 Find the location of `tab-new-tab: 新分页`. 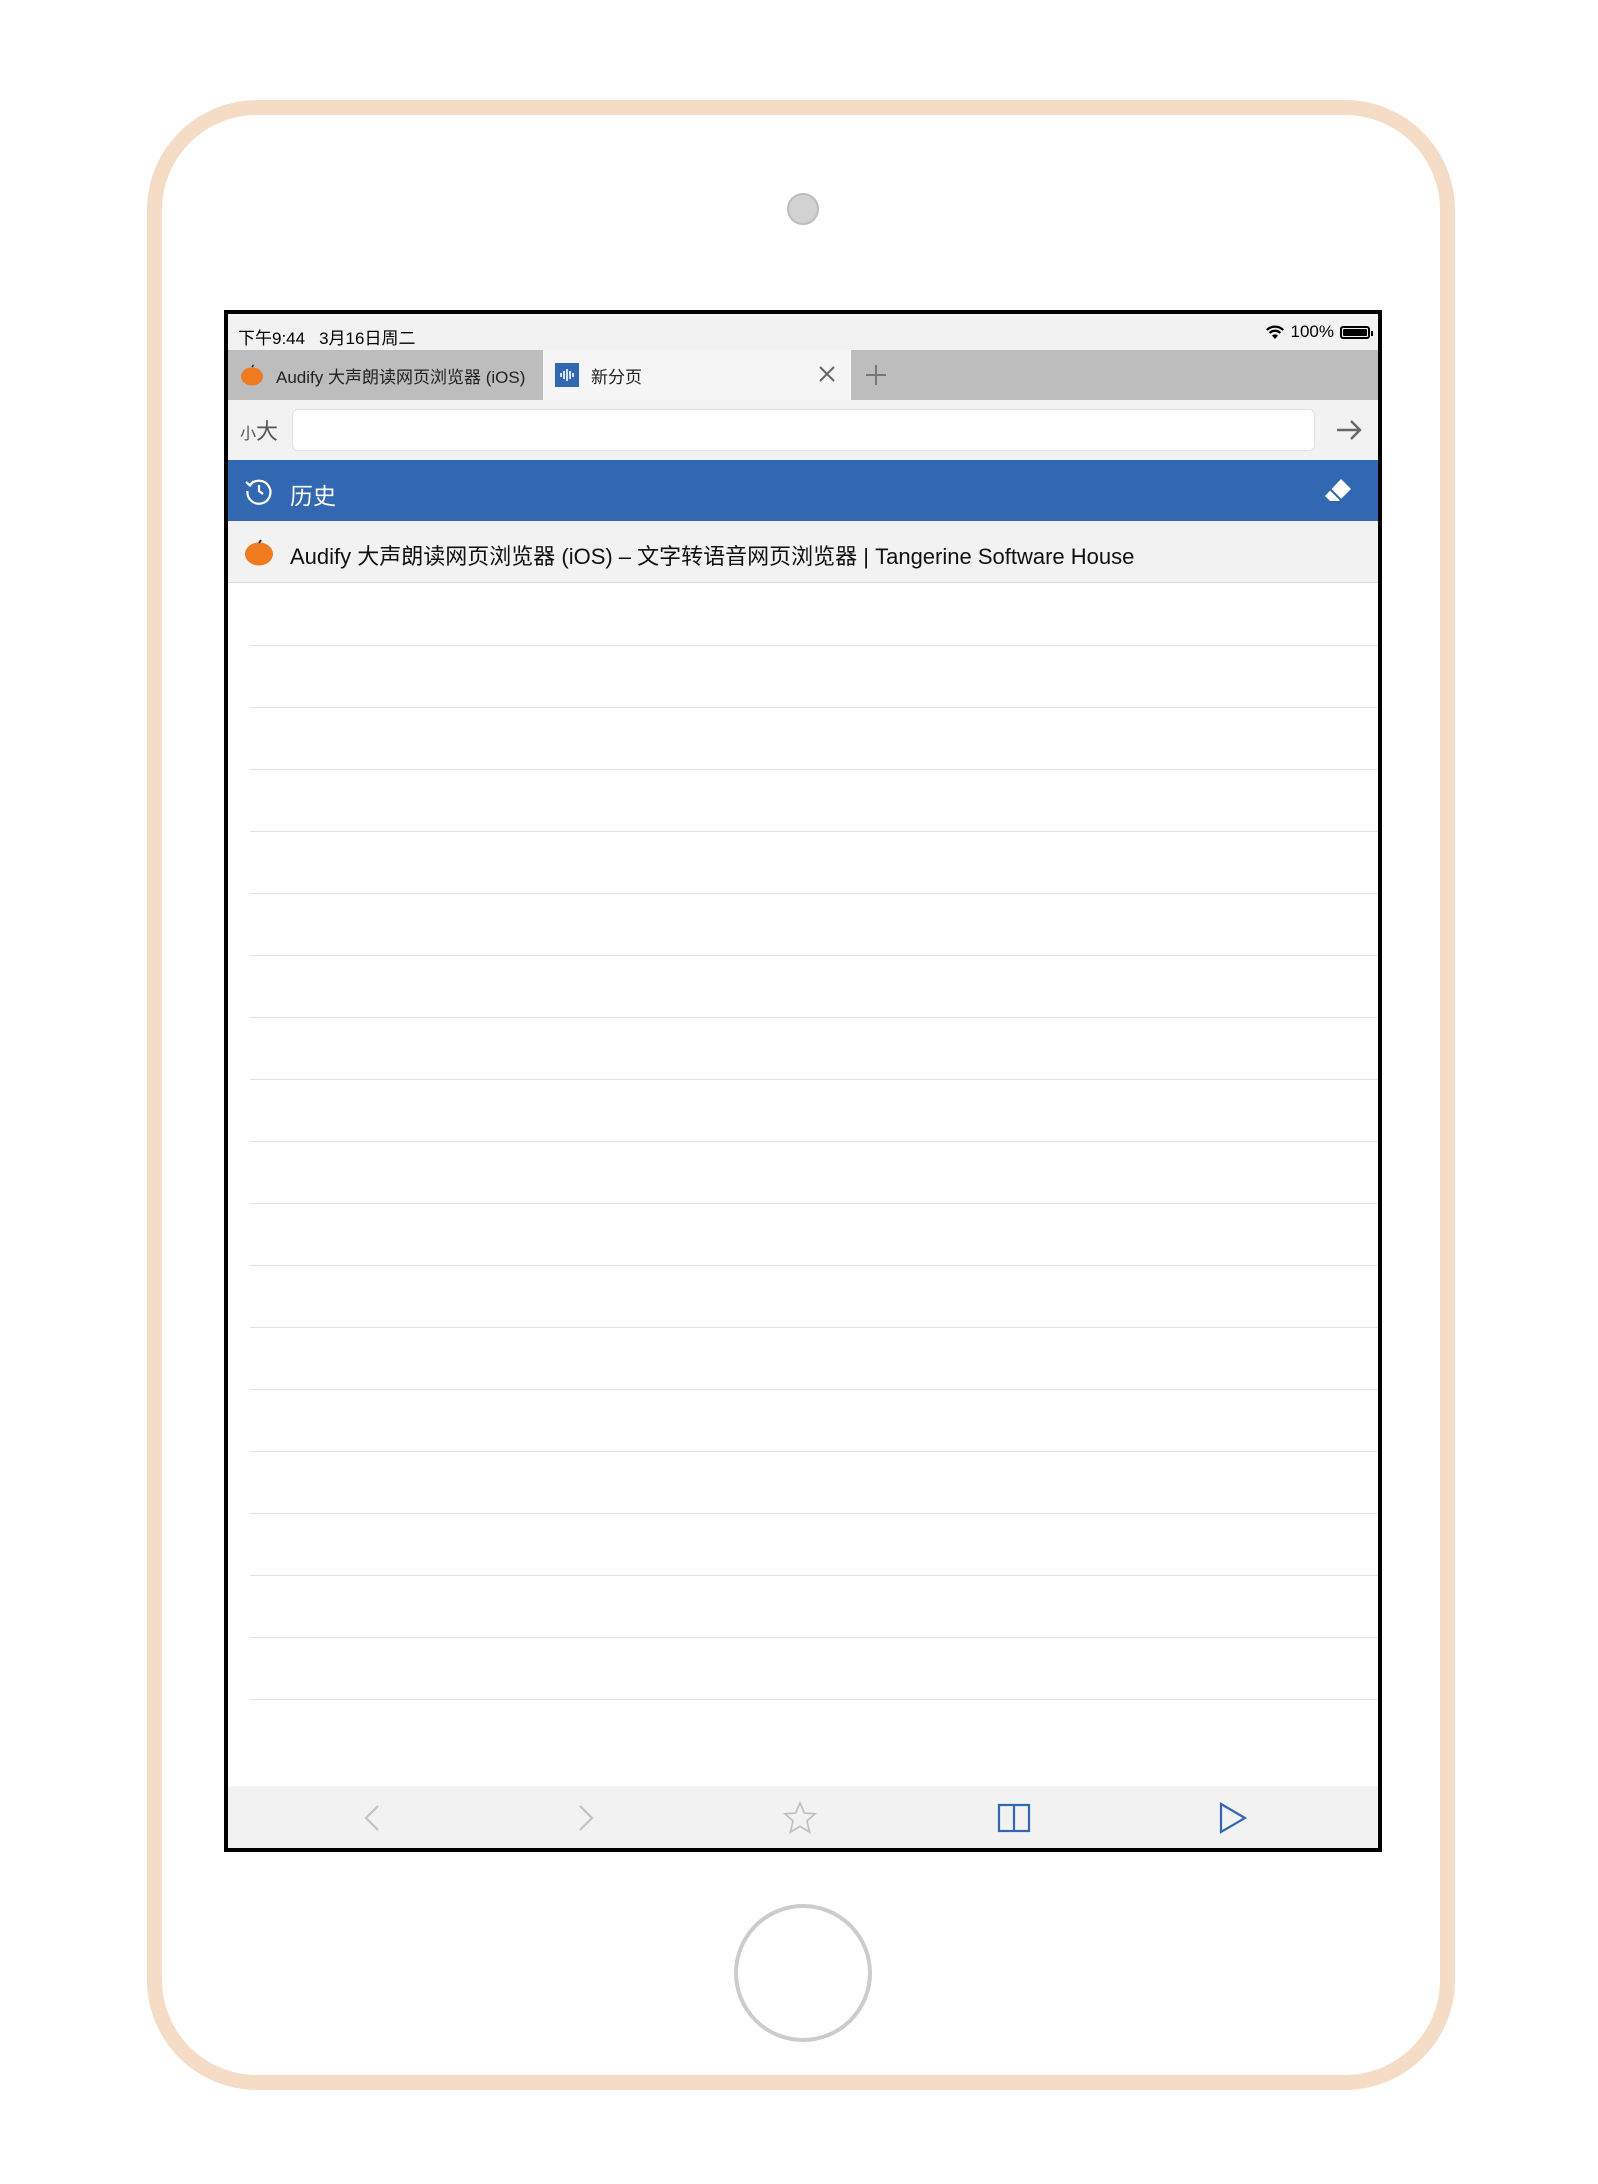

tab-new-tab: 新分页 is located at coordinates (697, 375).